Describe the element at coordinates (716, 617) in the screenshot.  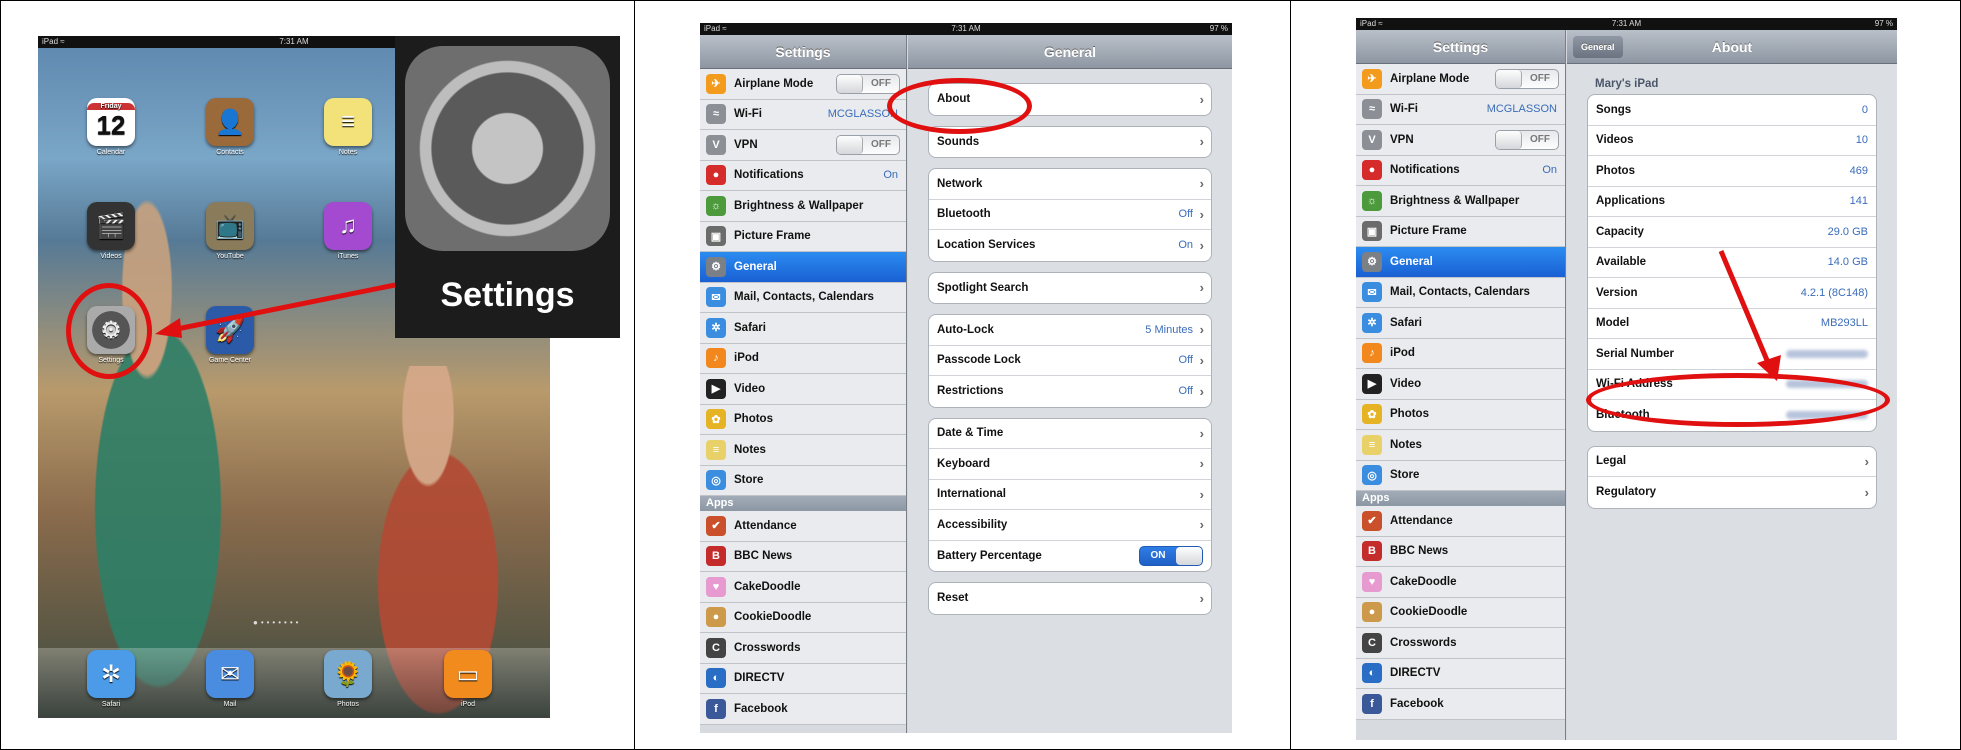
I see `cookiedoodle-icon: ●` at that location.